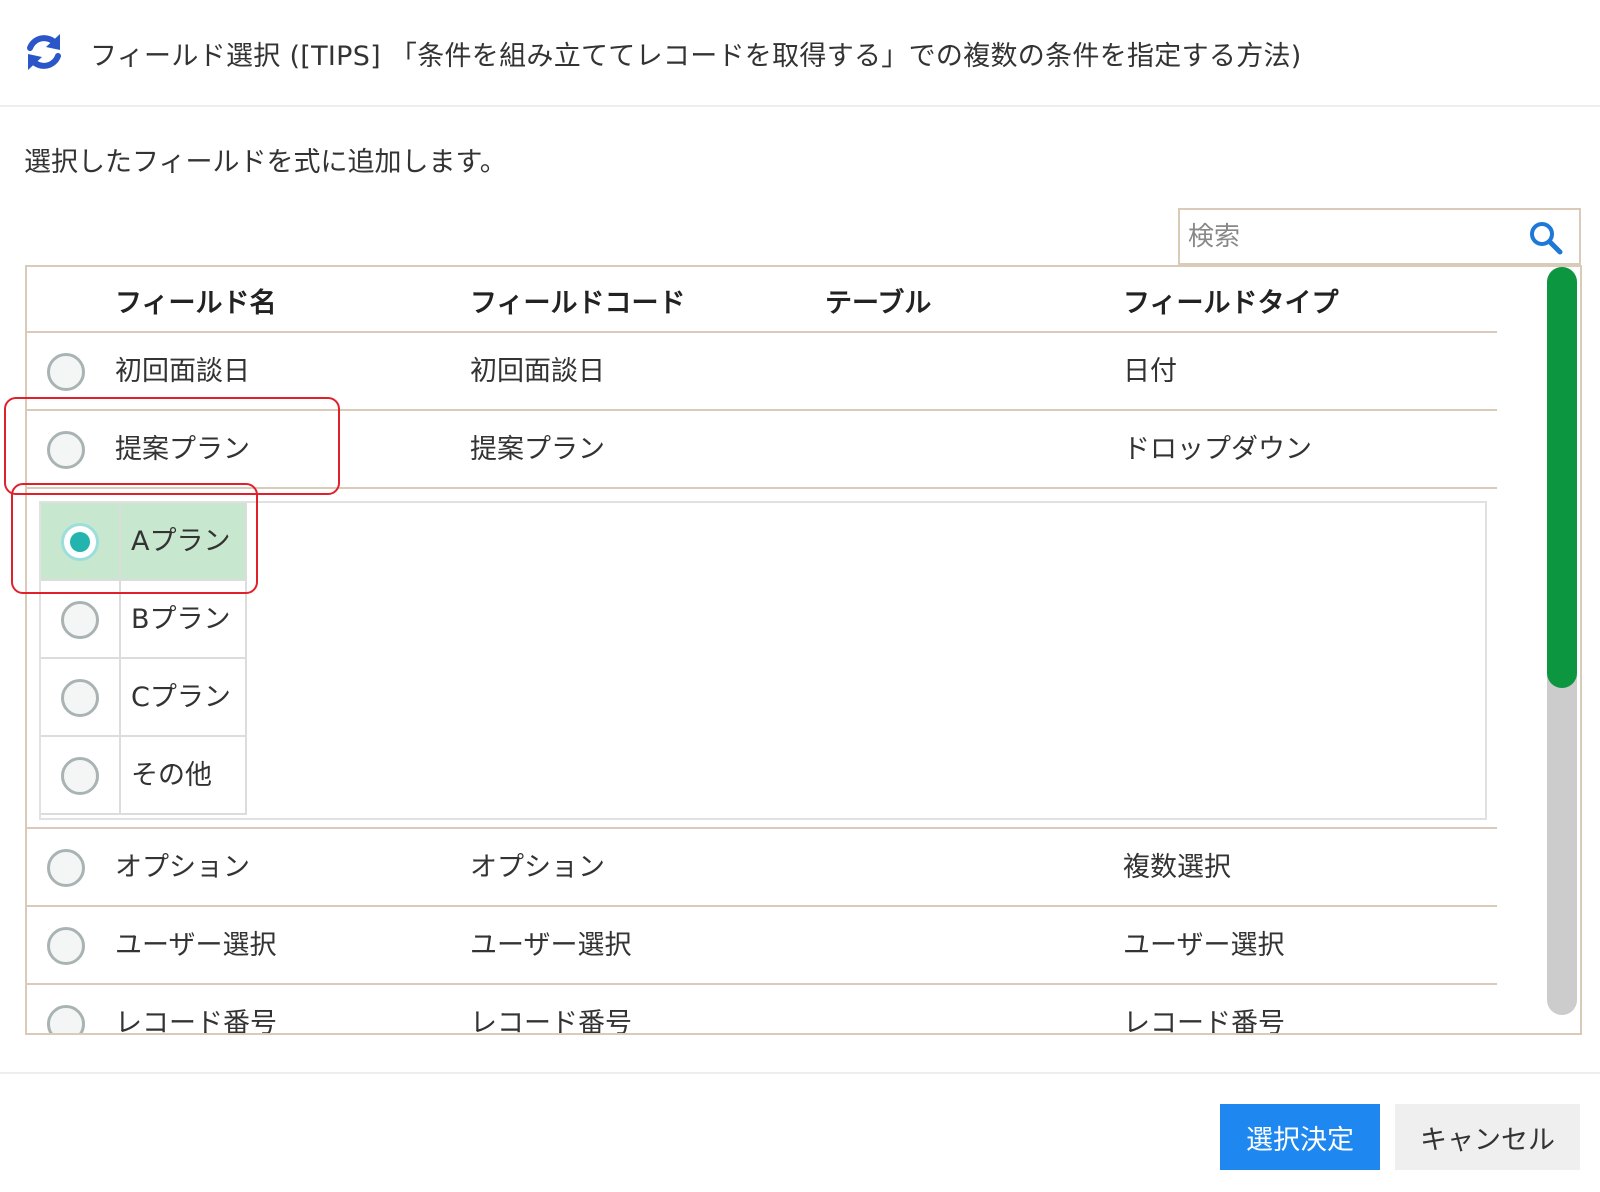 This screenshot has width=1600, height=1192. I want to click on column-header-field-code: フィールドコード, so click(577, 300).